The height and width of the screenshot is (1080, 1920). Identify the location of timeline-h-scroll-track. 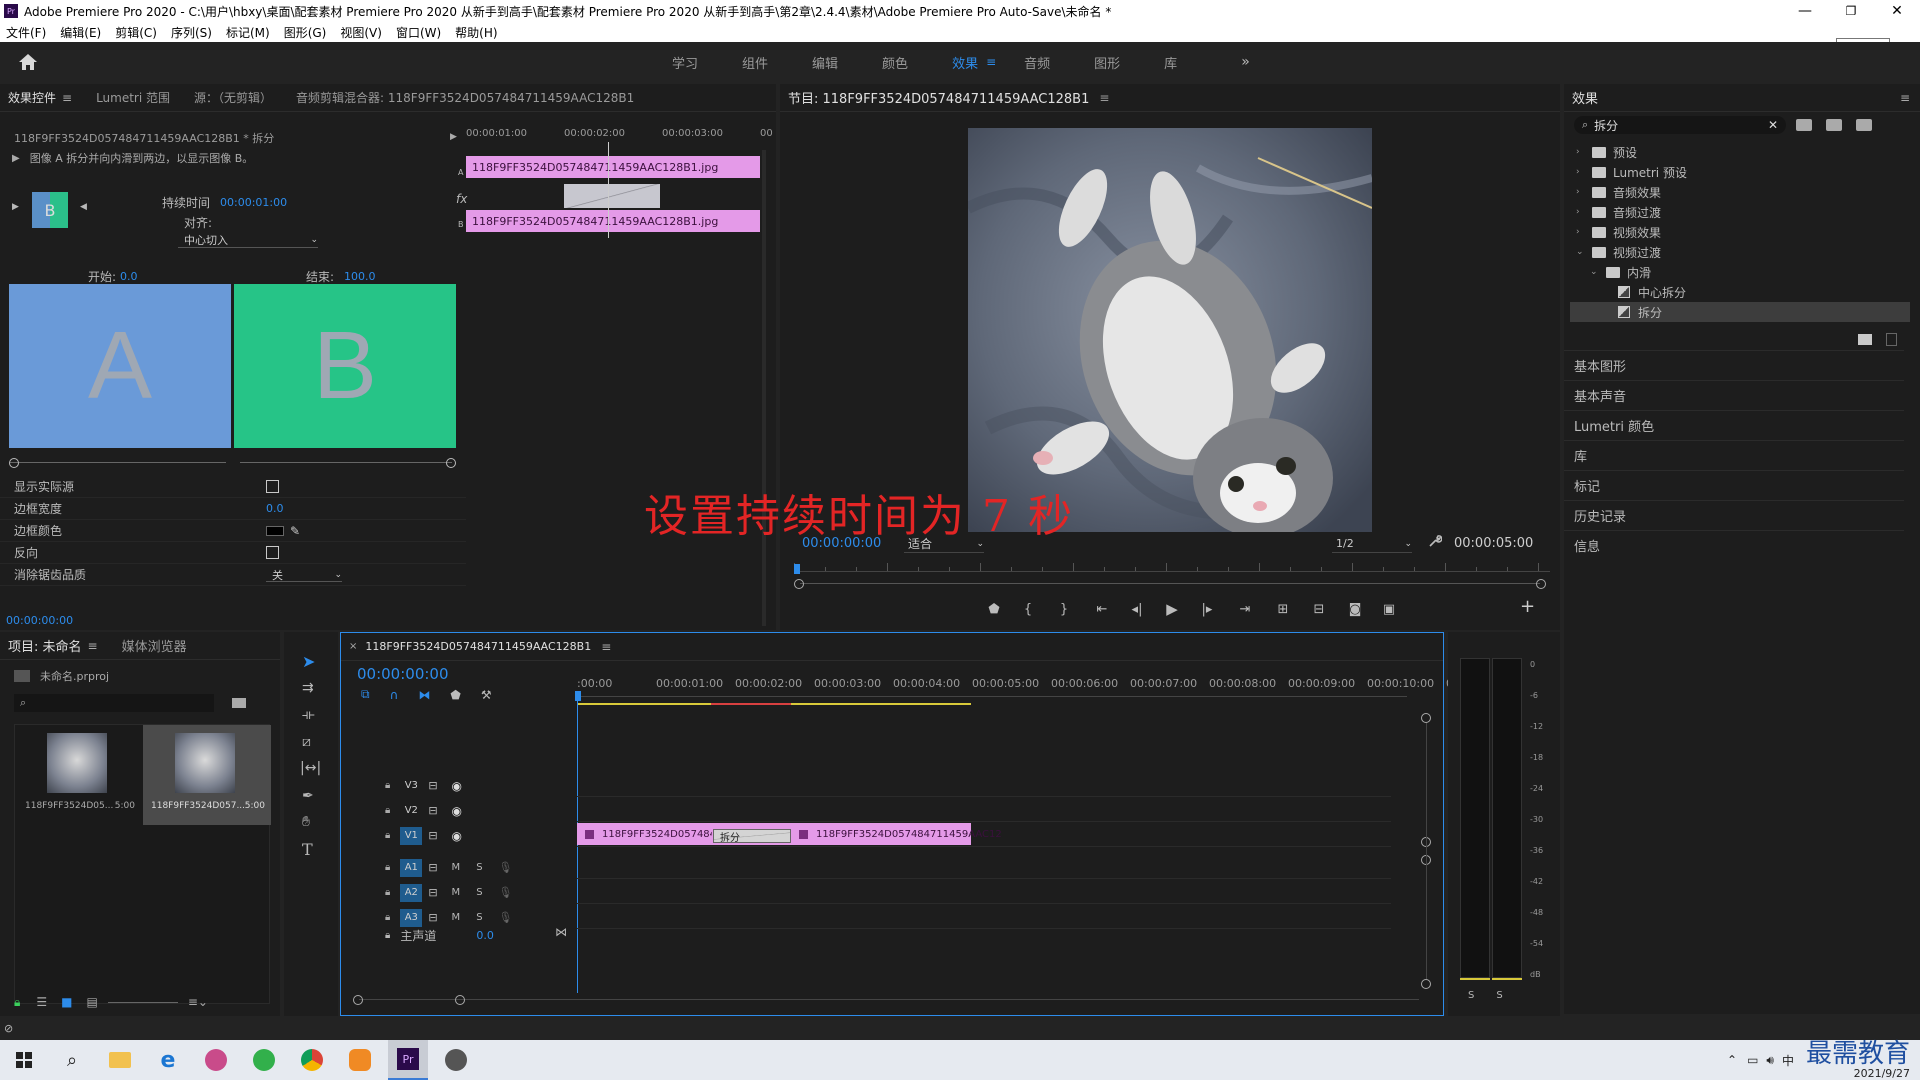
(889, 999).